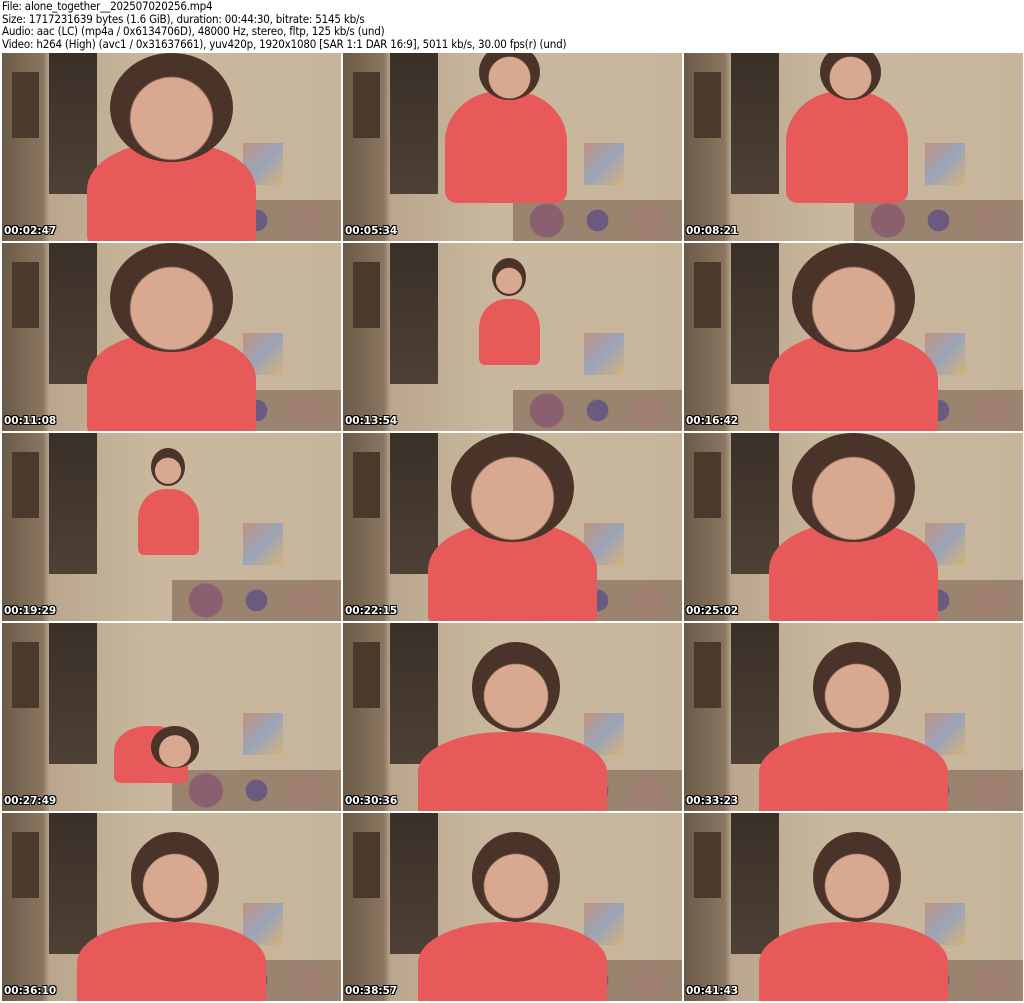 This screenshot has width=1024, height=1003. I want to click on video-frame-thumbnail: 00:16:42, so click(853, 337).